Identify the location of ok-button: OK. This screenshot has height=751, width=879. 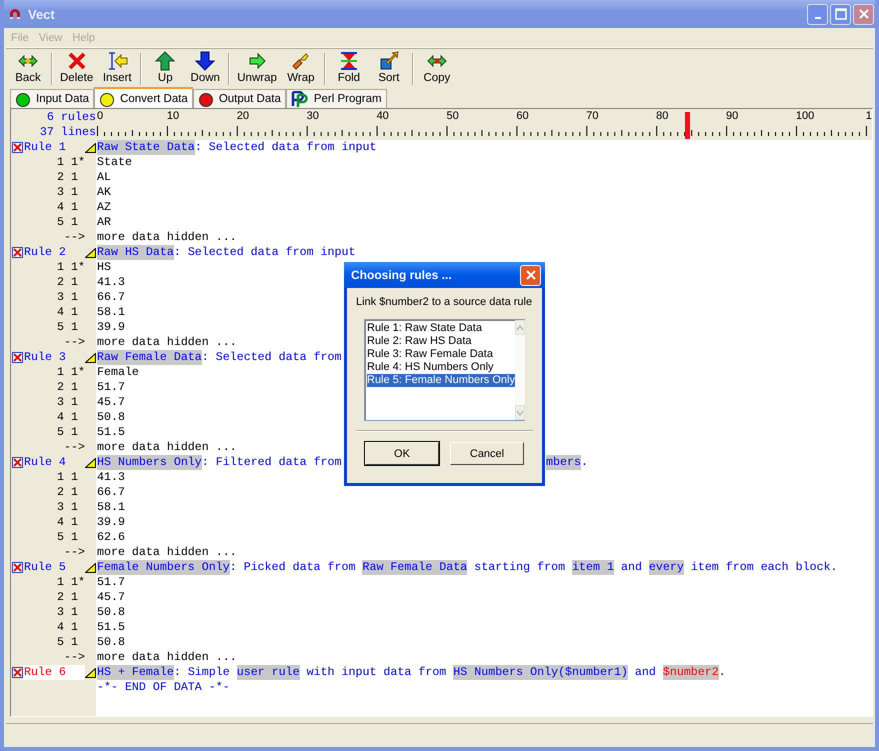
(402, 453).